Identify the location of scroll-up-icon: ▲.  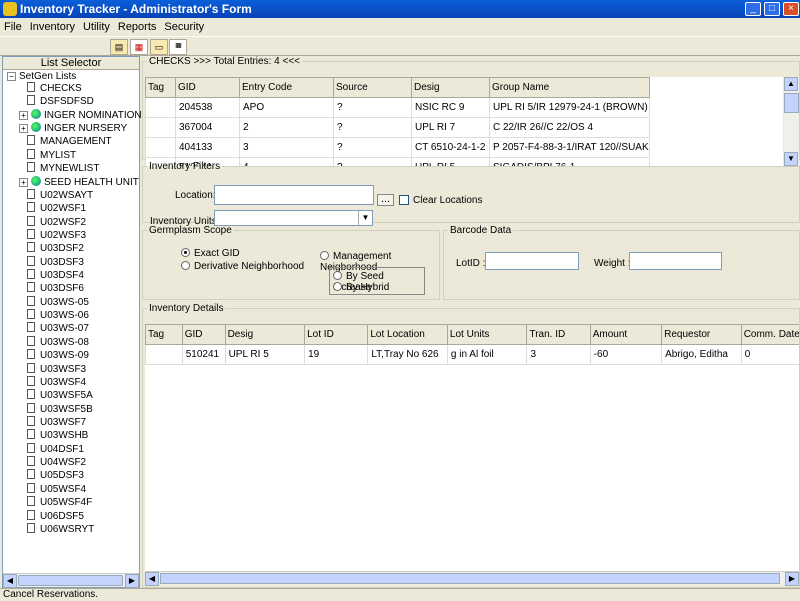
(791, 84).